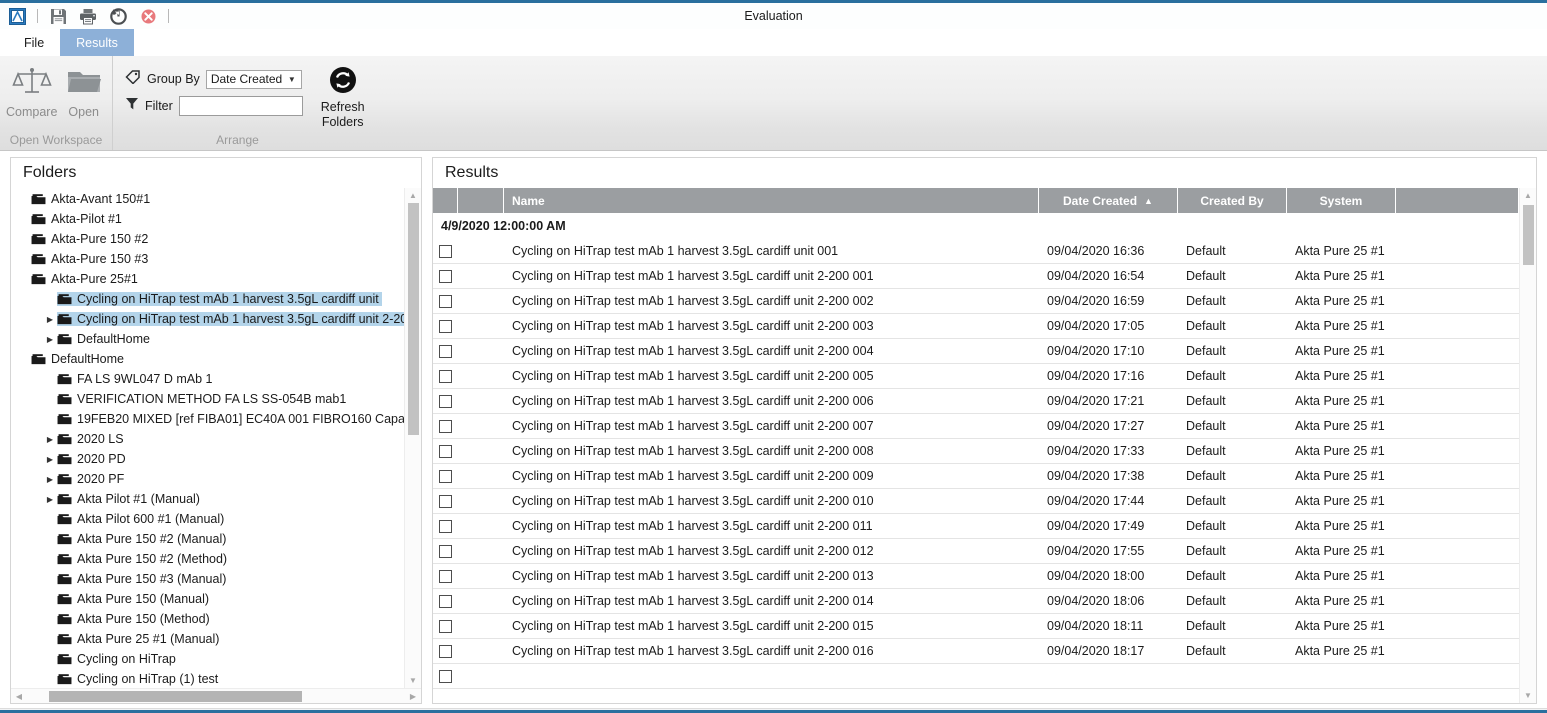  Describe the element at coordinates (1457, 200) in the screenshot. I see `column-header-tail` at that location.